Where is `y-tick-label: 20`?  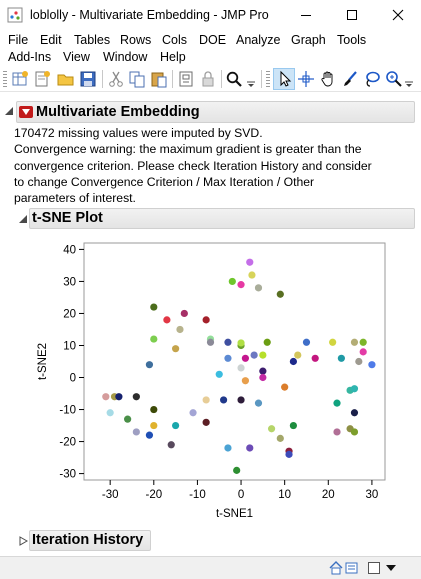
y-tick-label: 20 is located at coordinates (69, 314).